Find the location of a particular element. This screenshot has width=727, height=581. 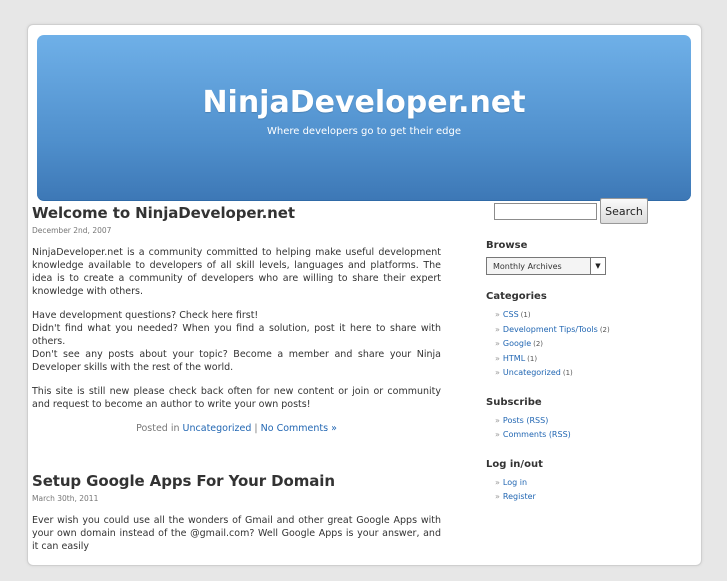

list-item: » CSS (1) is located at coordinates (575, 315).